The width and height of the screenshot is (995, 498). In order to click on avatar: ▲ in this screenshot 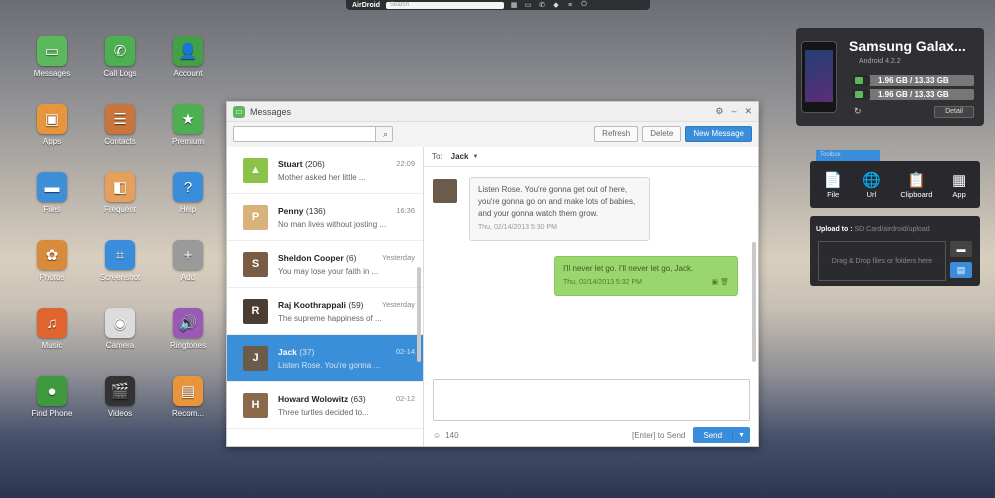, I will do `click(255, 170)`.